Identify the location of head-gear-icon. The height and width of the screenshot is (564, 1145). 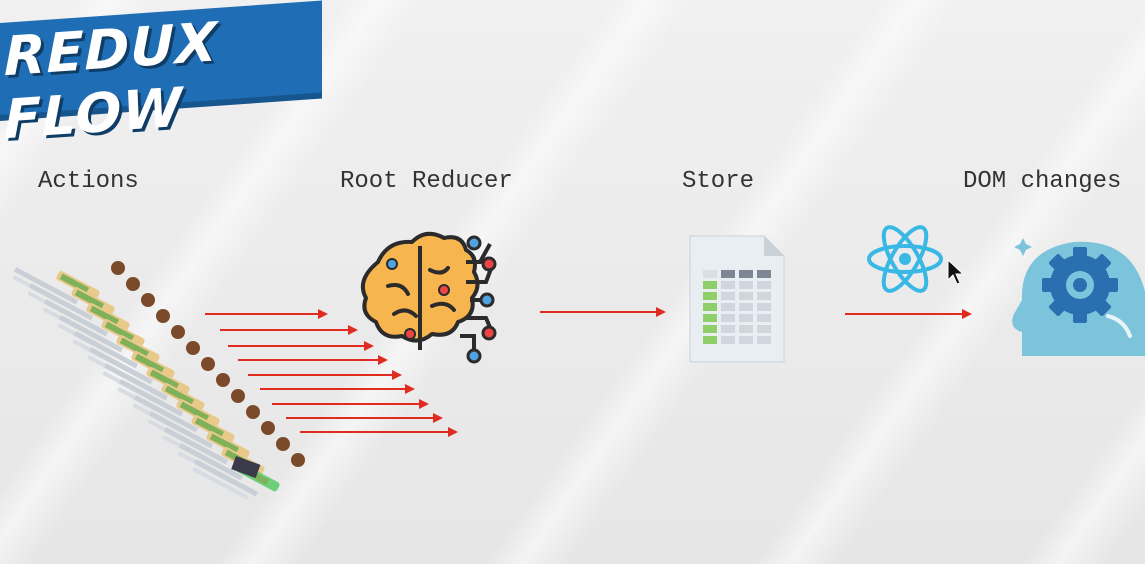
(1078, 297).